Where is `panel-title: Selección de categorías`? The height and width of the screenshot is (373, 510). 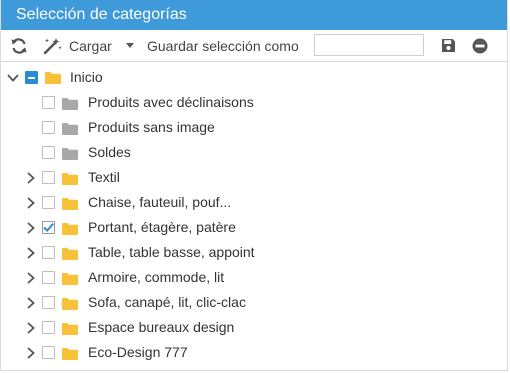
panel-title: Selección de categorías is located at coordinates (254, 15).